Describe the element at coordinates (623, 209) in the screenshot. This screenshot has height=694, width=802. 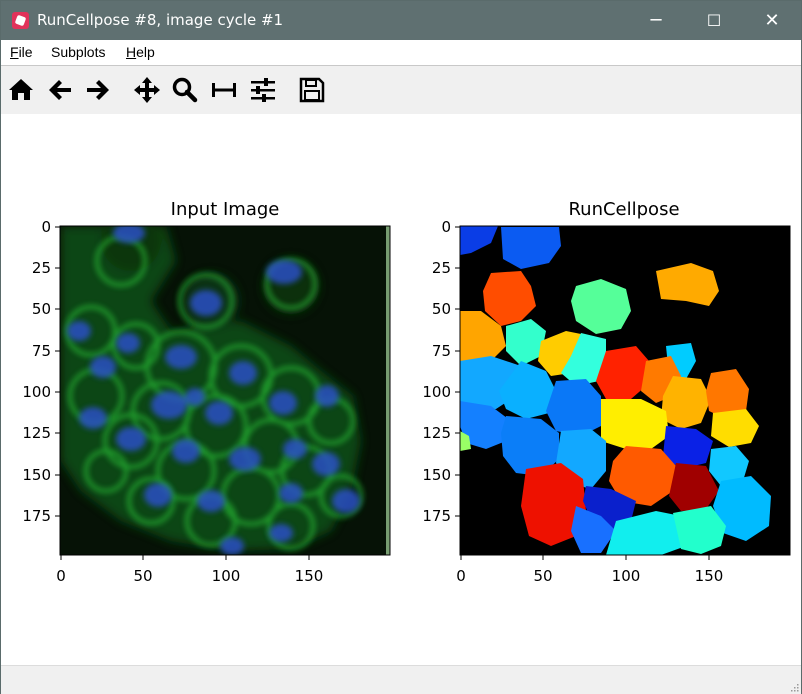
I see `cellpose-title: RunCellpose` at that location.